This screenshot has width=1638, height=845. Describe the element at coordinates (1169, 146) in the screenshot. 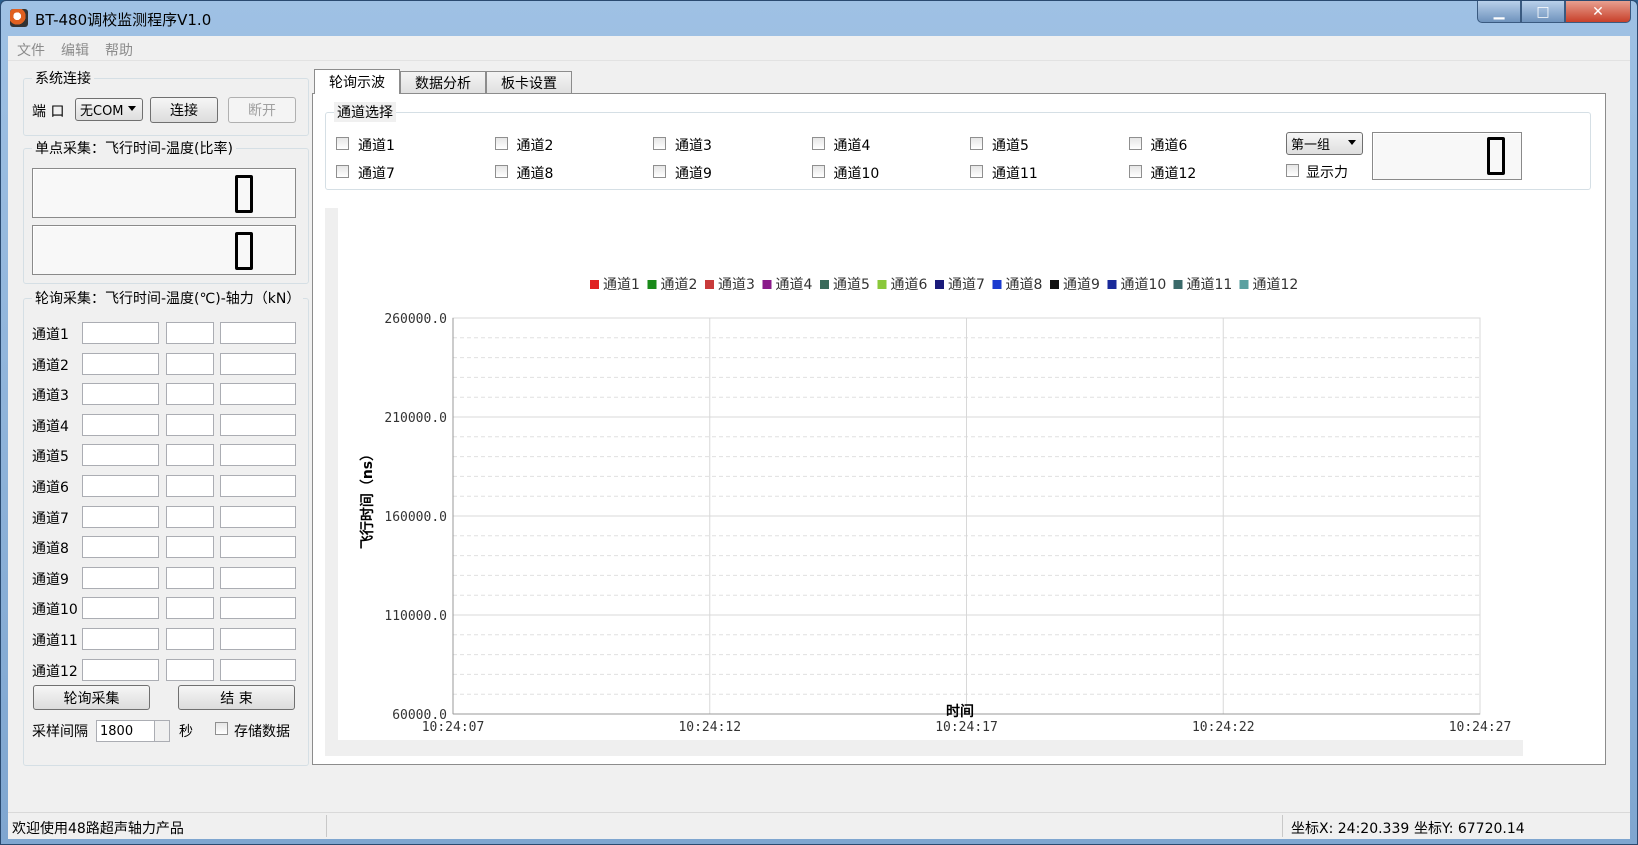

I see `channel-checkbox-label: 通道6` at that location.